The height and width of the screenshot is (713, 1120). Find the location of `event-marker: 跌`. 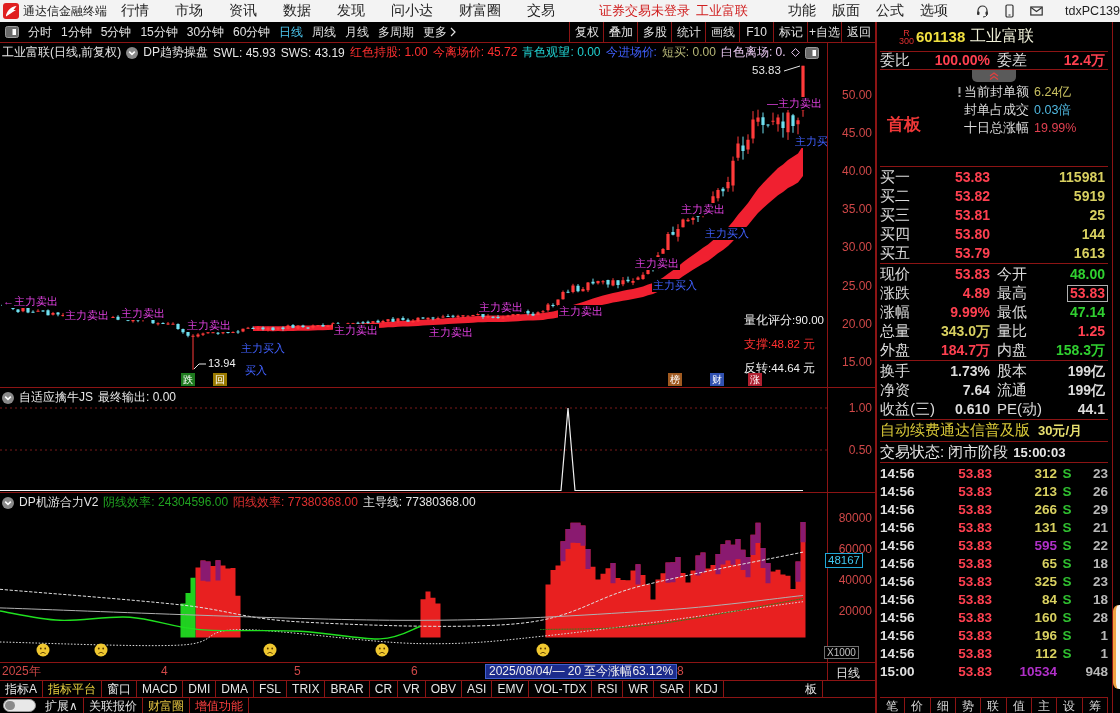

event-marker: 跌 is located at coordinates (188, 379).